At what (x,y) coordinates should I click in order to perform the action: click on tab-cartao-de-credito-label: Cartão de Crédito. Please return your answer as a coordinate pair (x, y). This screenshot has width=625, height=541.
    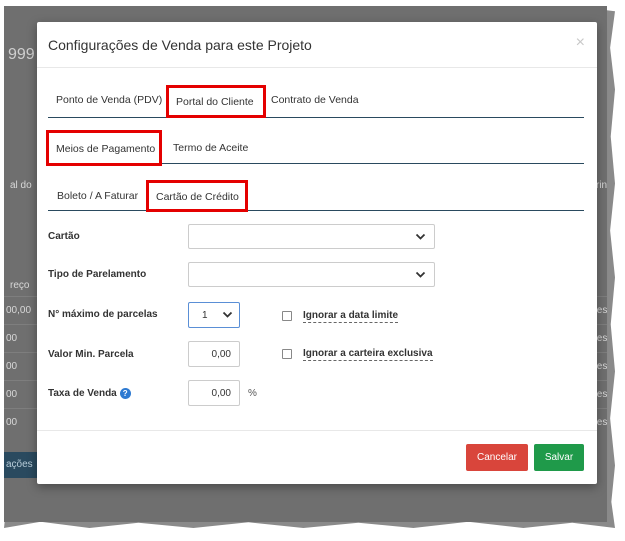
    Looking at the image, I should click on (197, 197).